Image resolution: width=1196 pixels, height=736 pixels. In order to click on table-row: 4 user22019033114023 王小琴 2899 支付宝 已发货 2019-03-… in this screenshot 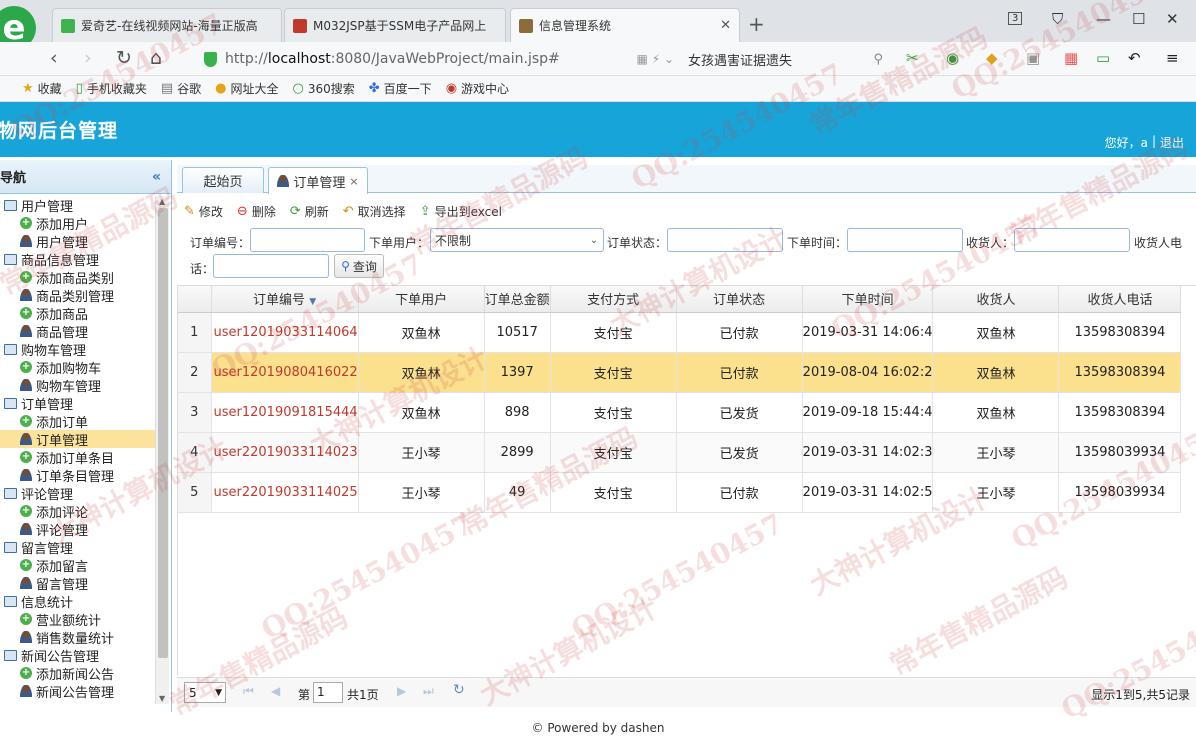, I will do `click(680, 452)`.